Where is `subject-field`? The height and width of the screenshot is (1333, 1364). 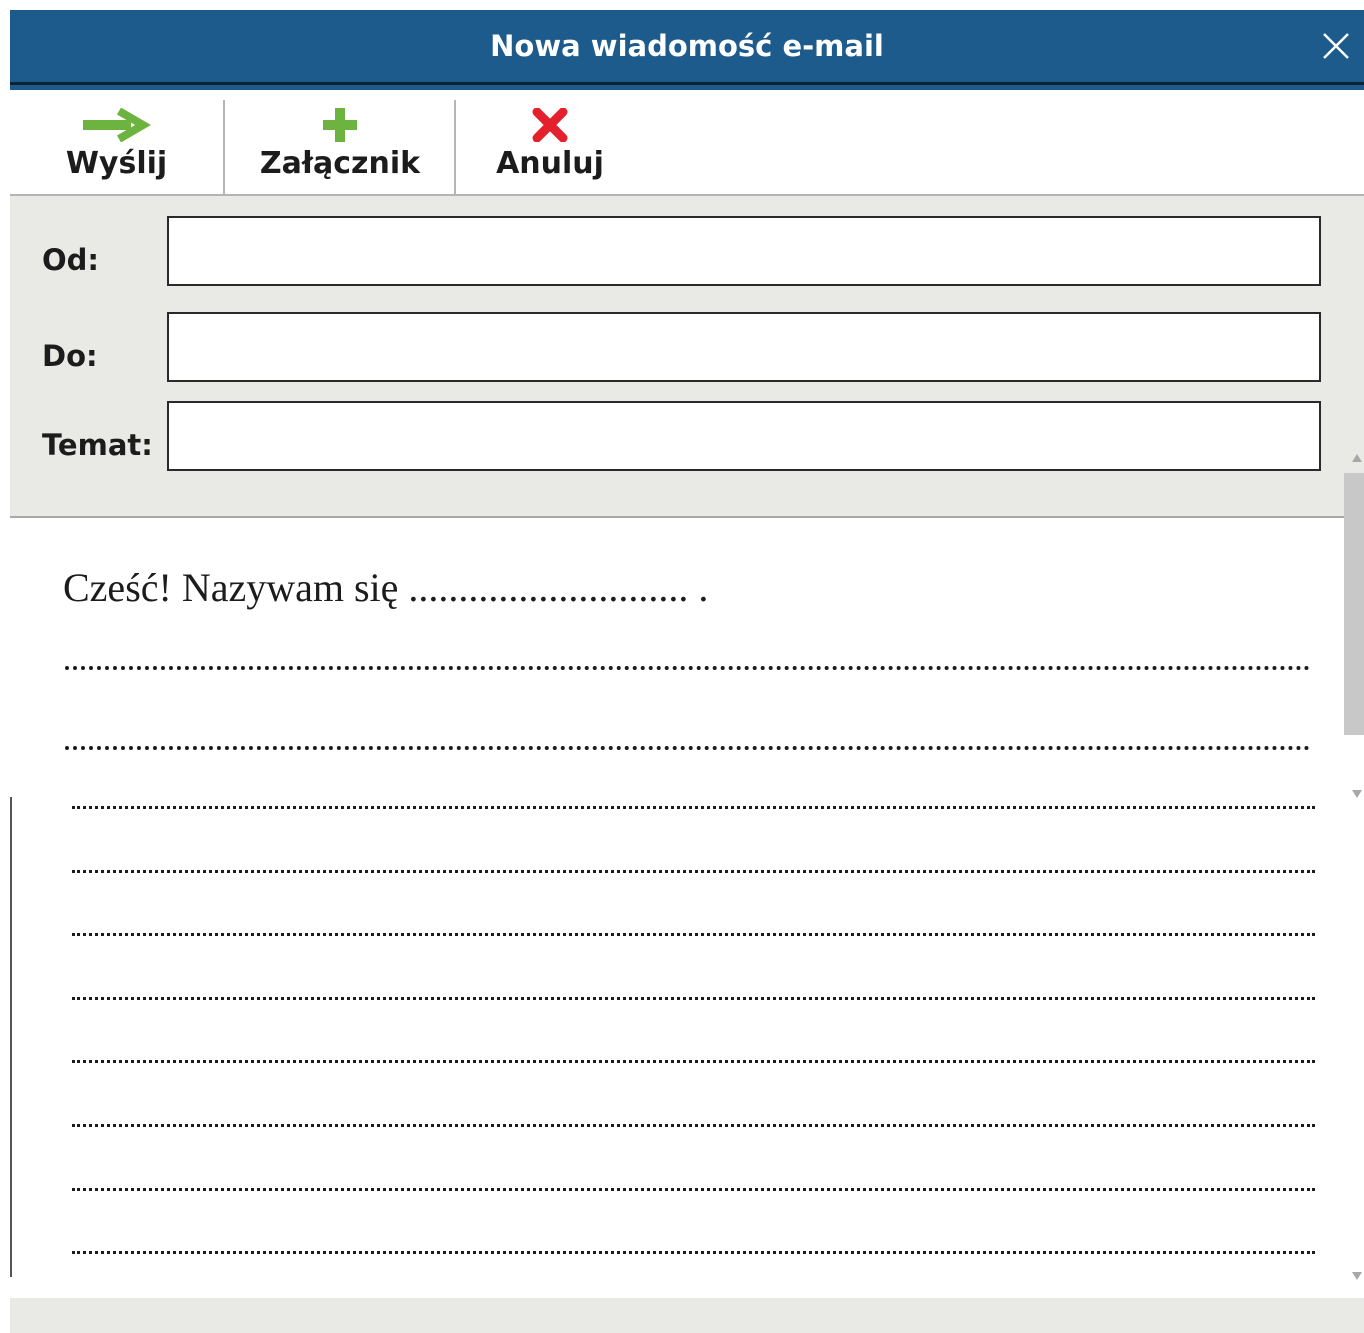
subject-field is located at coordinates (744, 436).